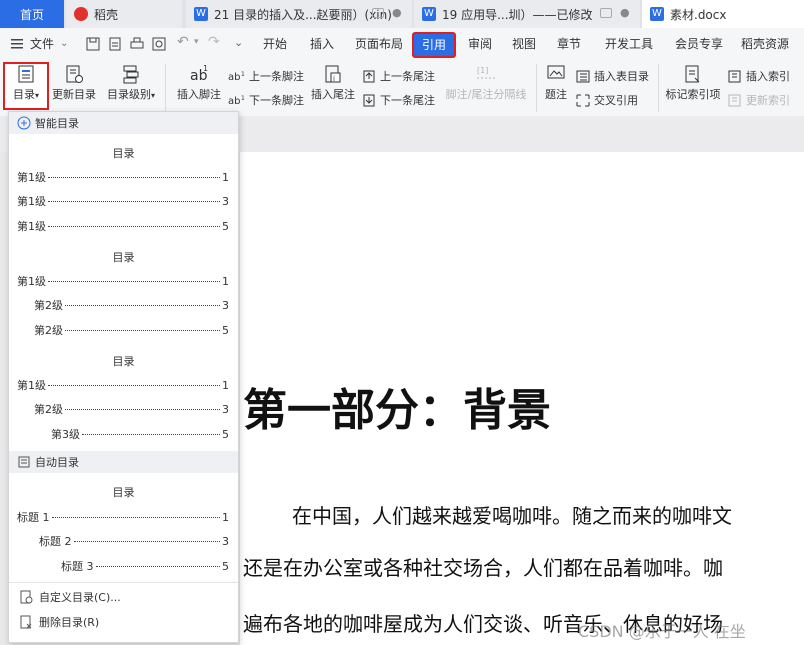 This screenshot has width=804, height=645. I want to click on toc-row-page: 5, so click(225, 566).